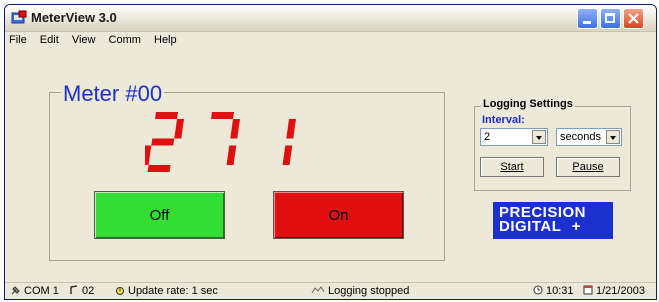 The width and height of the screenshot is (659, 302). What do you see at coordinates (19, 17) in the screenshot?
I see `app-icon` at bounding box center [19, 17].